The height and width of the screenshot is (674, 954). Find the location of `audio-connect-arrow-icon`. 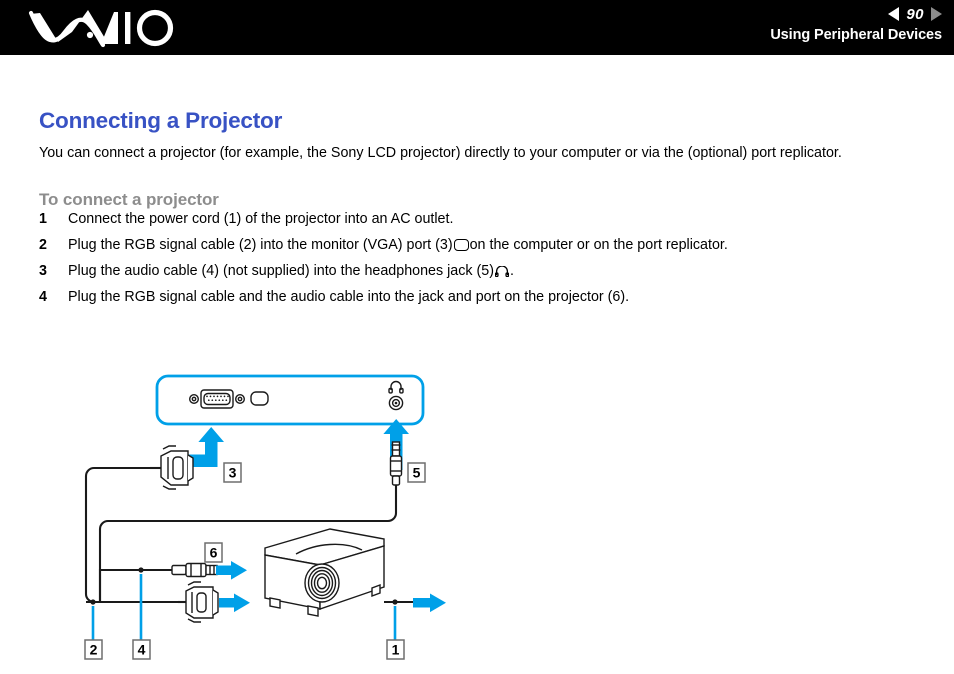

audio-connect-arrow-icon is located at coordinates (231, 570).